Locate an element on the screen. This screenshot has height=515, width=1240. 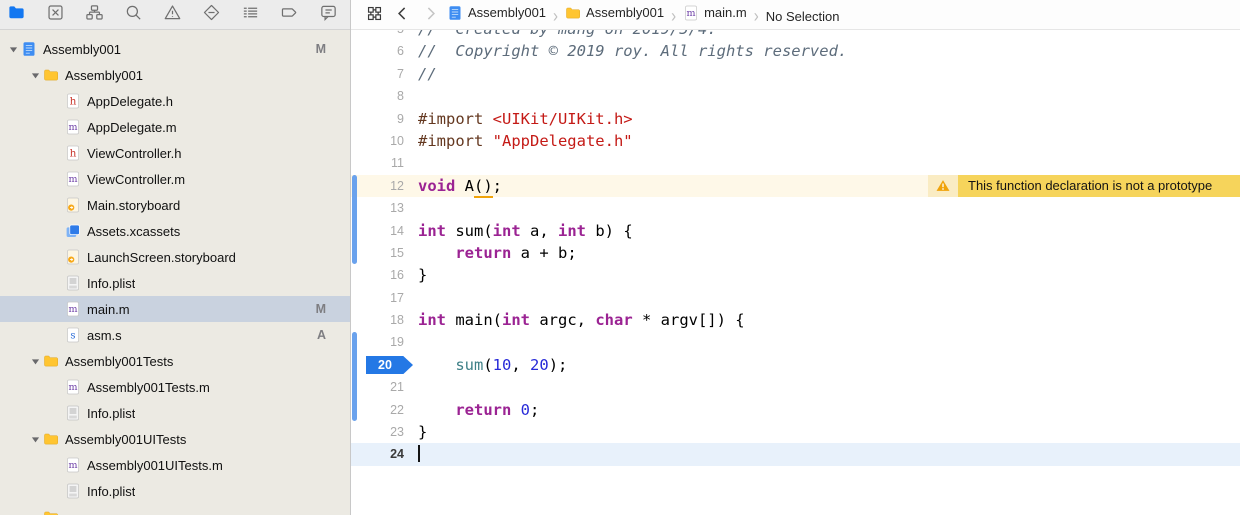
code-line-21: 21 is located at coordinates (795, 387).